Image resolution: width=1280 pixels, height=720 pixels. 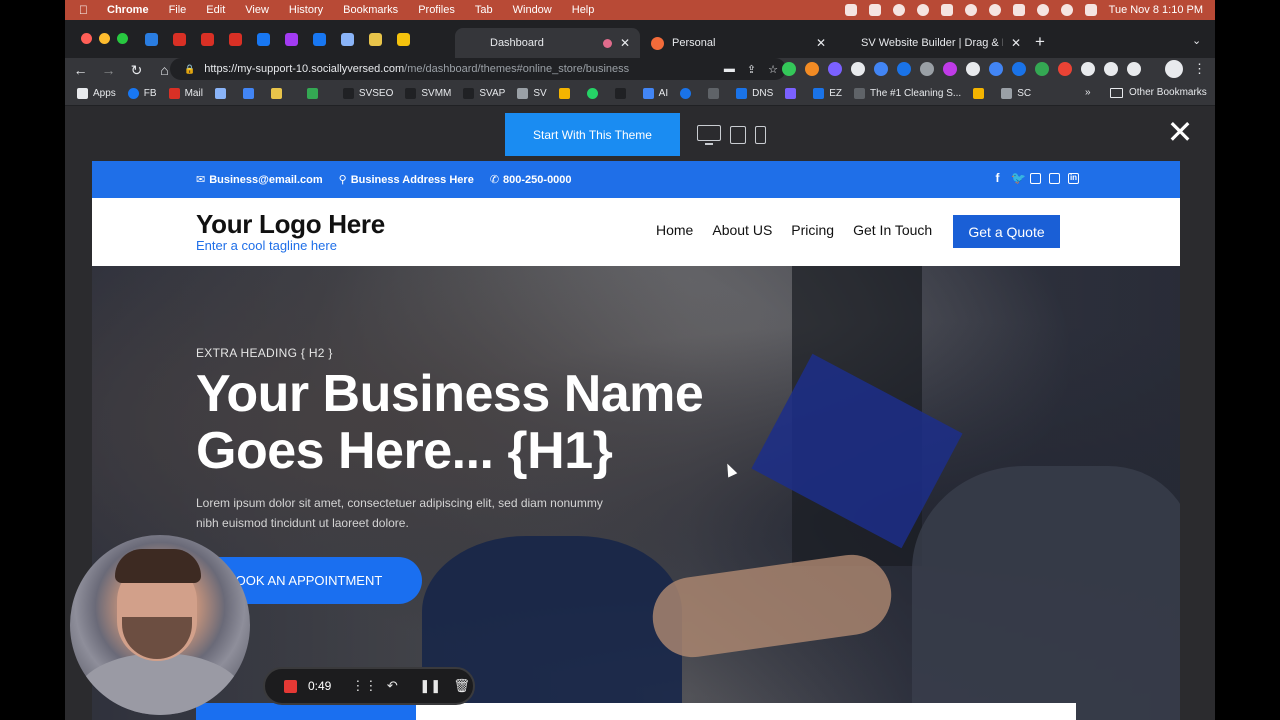 What do you see at coordinates (1035, 178) in the screenshot?
I see `instagram-icon` at bounding box center [1035, 178].